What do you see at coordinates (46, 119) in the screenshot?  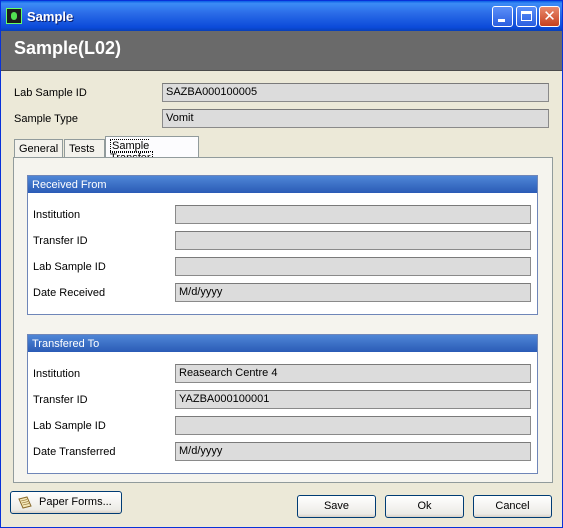 I see `sample-type-label: Sample Type` at bounding box center [46, 119].